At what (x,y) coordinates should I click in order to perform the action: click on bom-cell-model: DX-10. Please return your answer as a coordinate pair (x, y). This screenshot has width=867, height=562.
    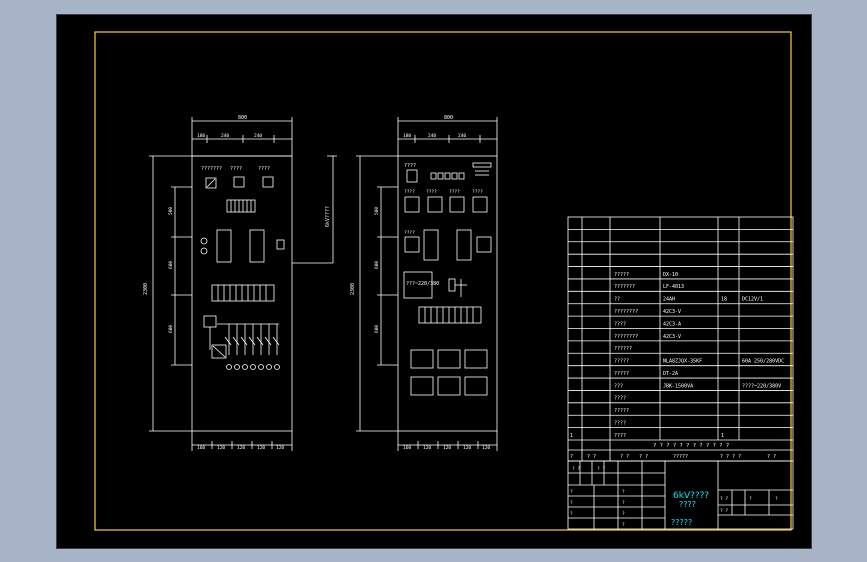
    Looking at the image, I should click on (670, 275).